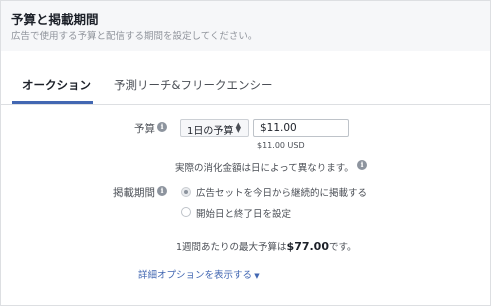 This screenshot has width=491, height=306. I want to click on schedule-label: 掲載期間, so click(134, 193).